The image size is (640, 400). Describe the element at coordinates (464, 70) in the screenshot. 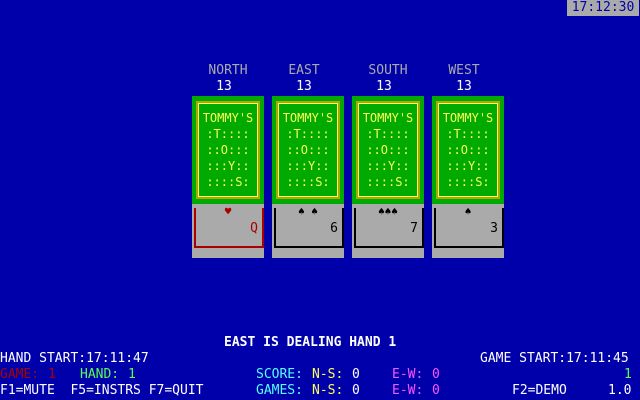

I see `seat-label-west: WEST` at that location.